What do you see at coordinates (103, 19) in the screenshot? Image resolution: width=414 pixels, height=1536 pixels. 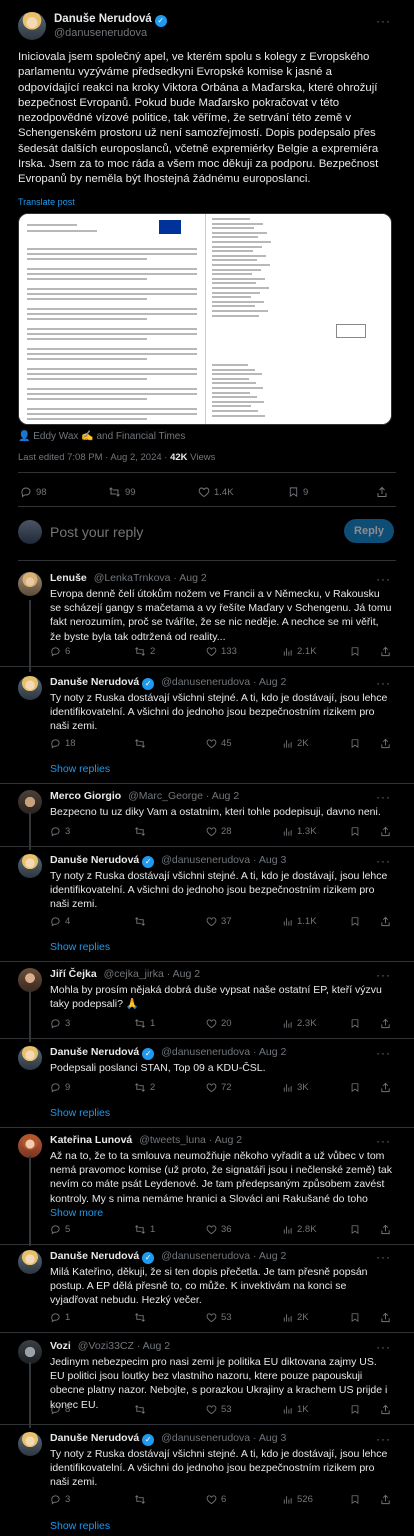 I see `author-name: Danuše Nerudová` at bounding box center [103, 19].